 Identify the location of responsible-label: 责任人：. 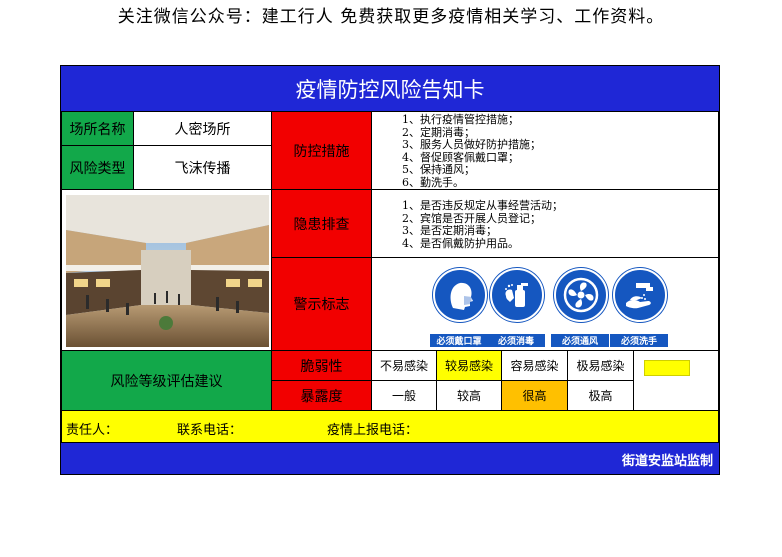
(92, 430).